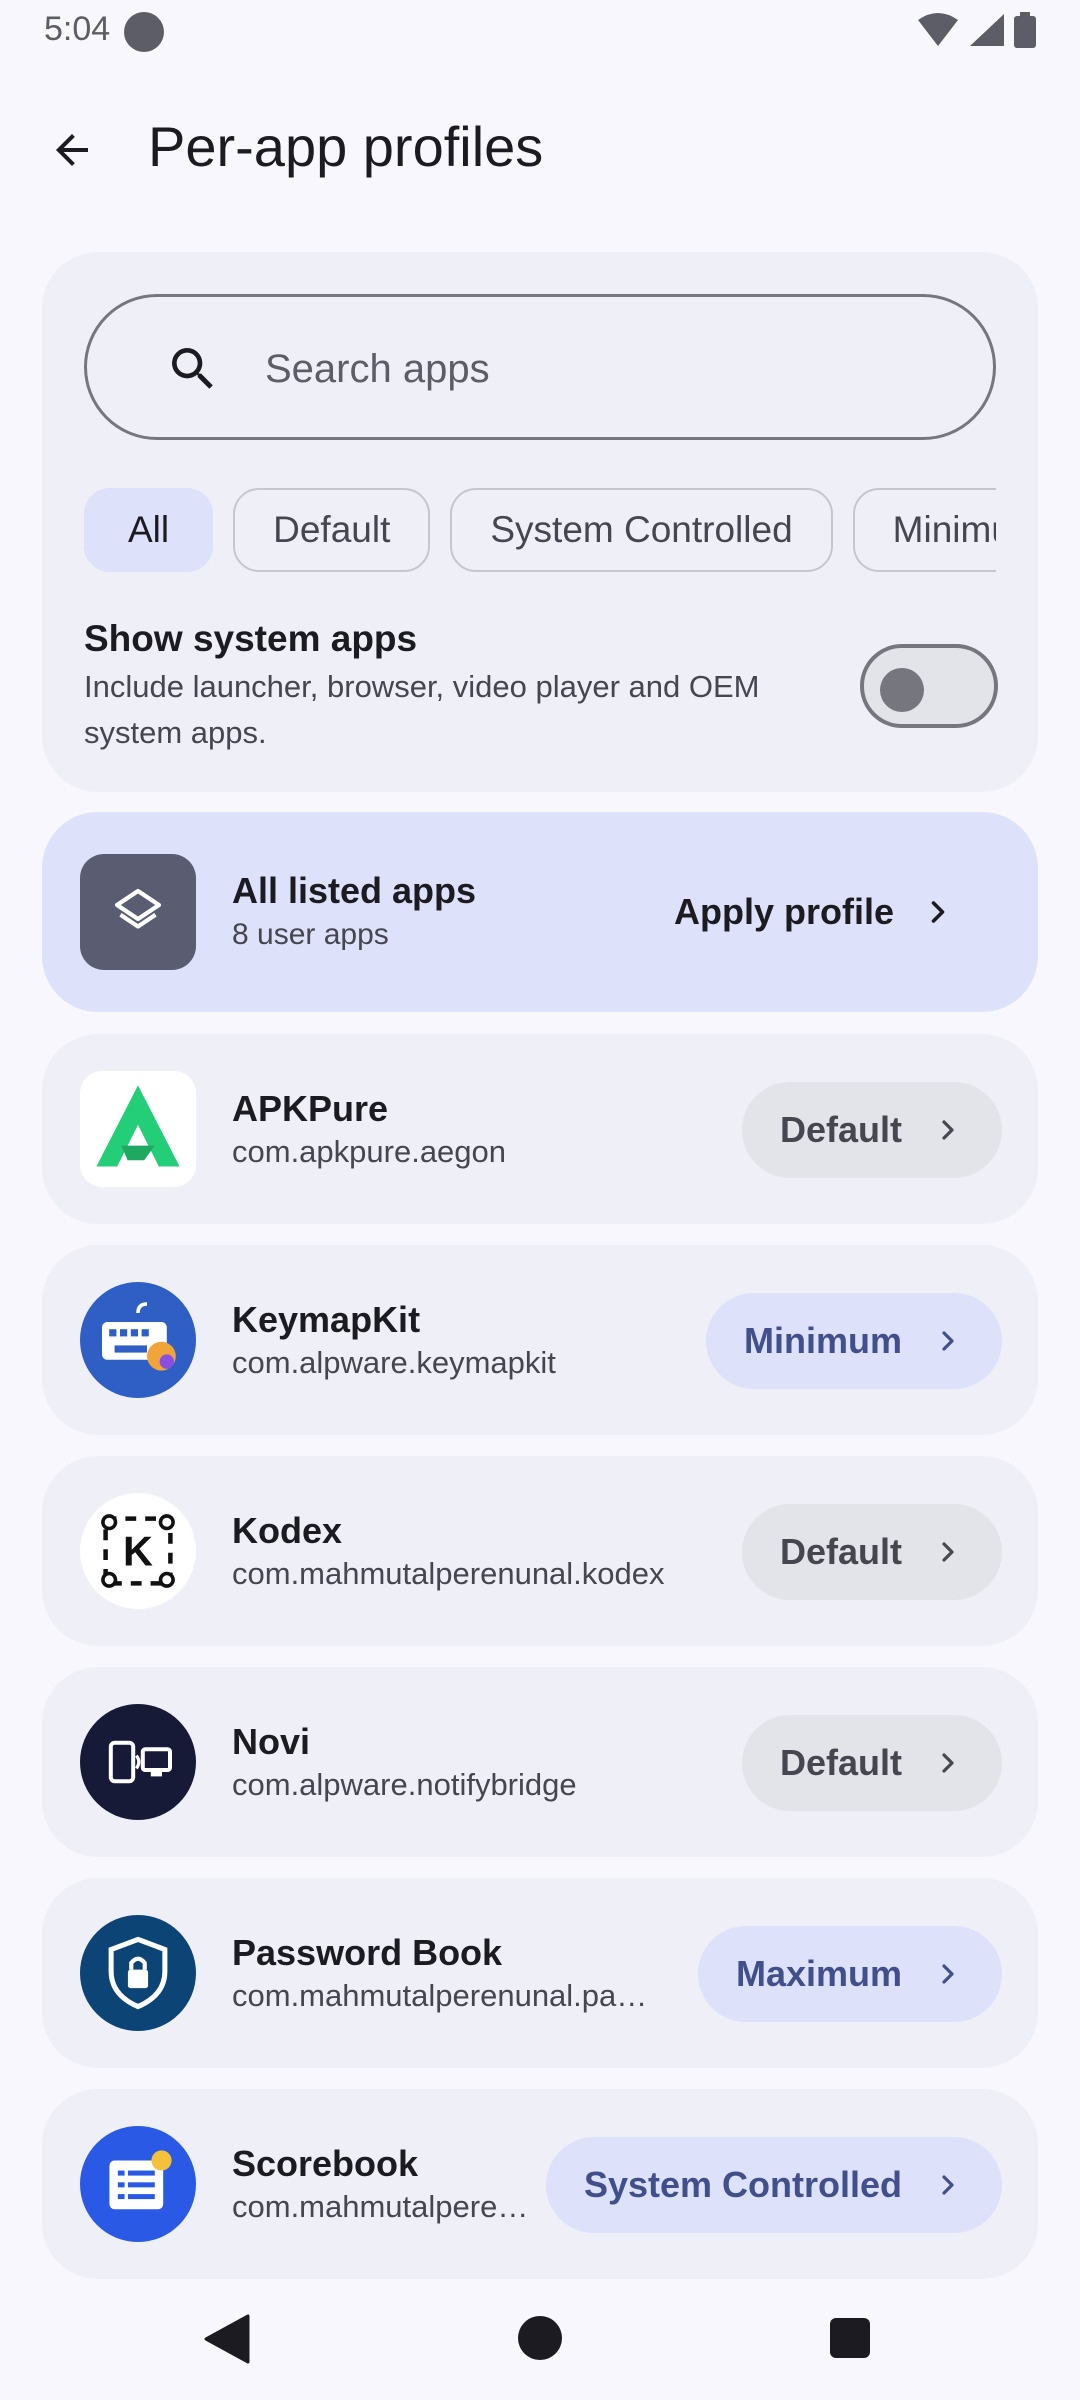  What do you see at coordinates (540, 1762) in the screenshot?
I see `app-row-novi: Novi com.alpware.notifybridge Default` at bounding box center [540, 1762].